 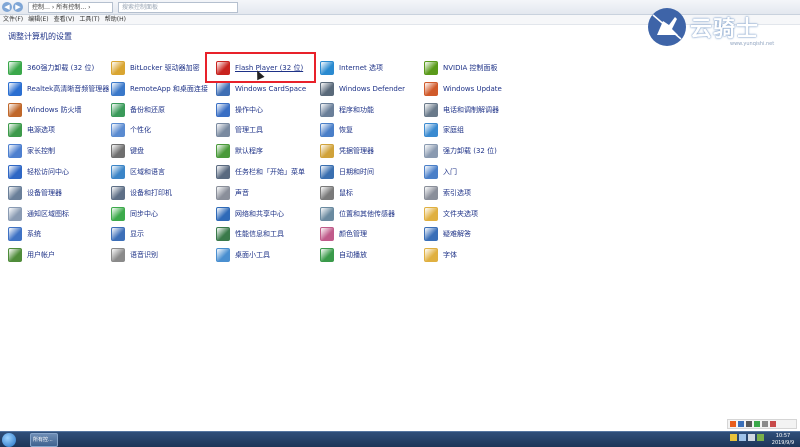 I want to click on tray-network-icon, so click(x=742, y=437).